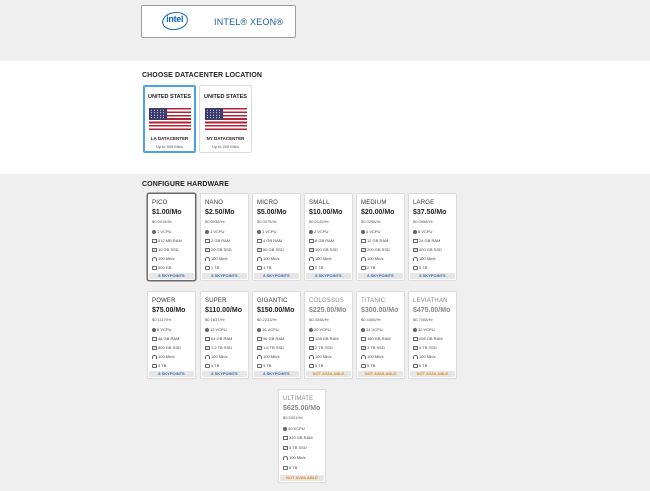  Describe the element at coordinates (374, 203) in the screenshot. I see `plan-name: MEDIUM` at that location.